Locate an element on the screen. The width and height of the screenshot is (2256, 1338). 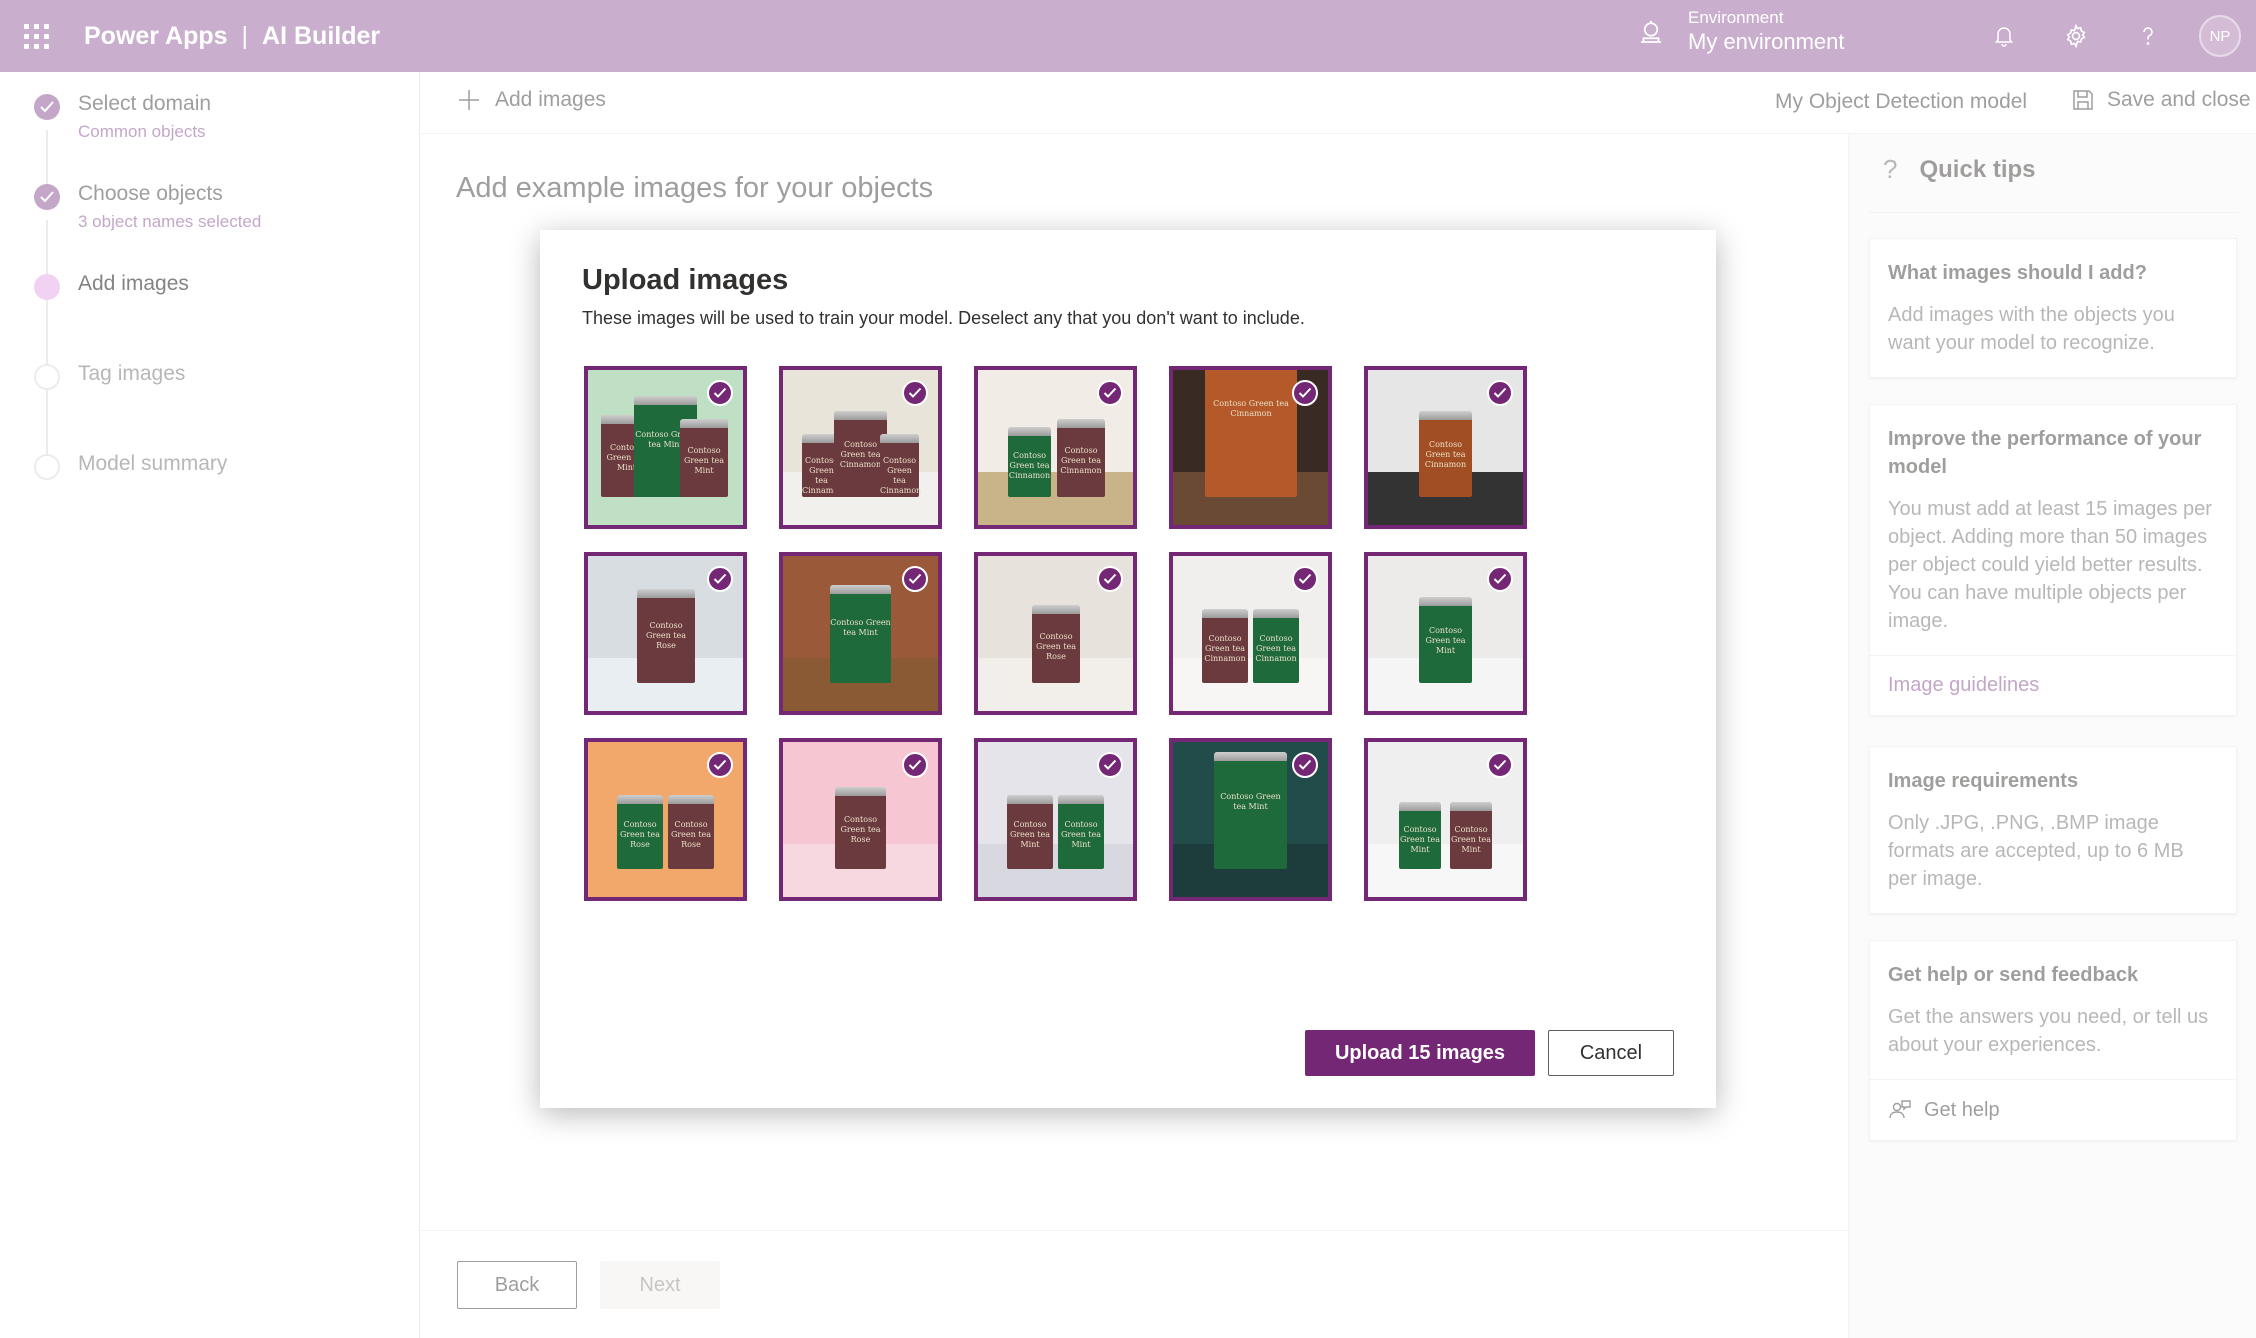
dialog-title: Upload images is located at coordinates (685, 280).